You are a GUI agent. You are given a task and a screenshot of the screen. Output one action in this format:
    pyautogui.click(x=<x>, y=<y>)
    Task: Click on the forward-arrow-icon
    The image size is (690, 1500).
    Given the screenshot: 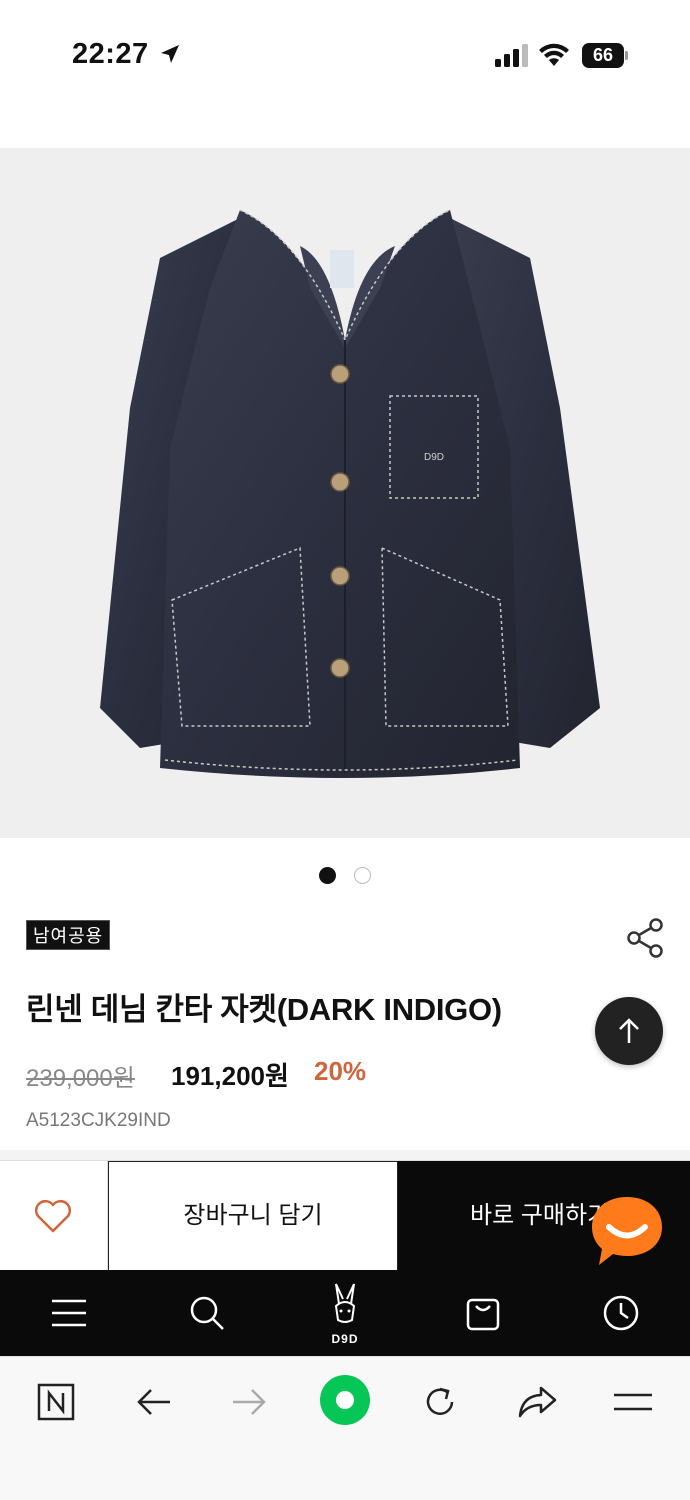 What is the action you would take?
    pyautogui.click(x=249, y=1402)
    